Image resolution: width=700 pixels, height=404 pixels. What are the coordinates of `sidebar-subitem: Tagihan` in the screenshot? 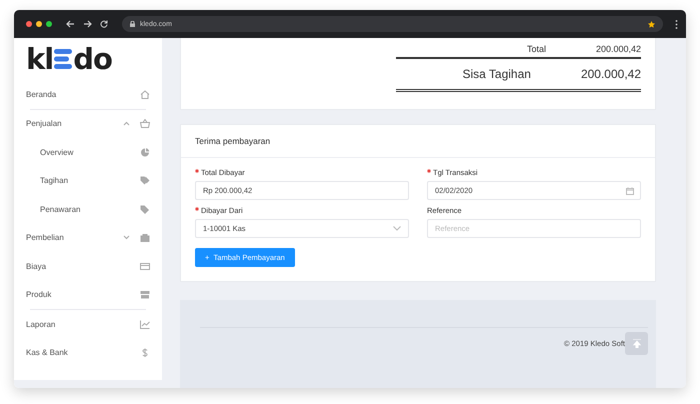 It's located at (88, 180).